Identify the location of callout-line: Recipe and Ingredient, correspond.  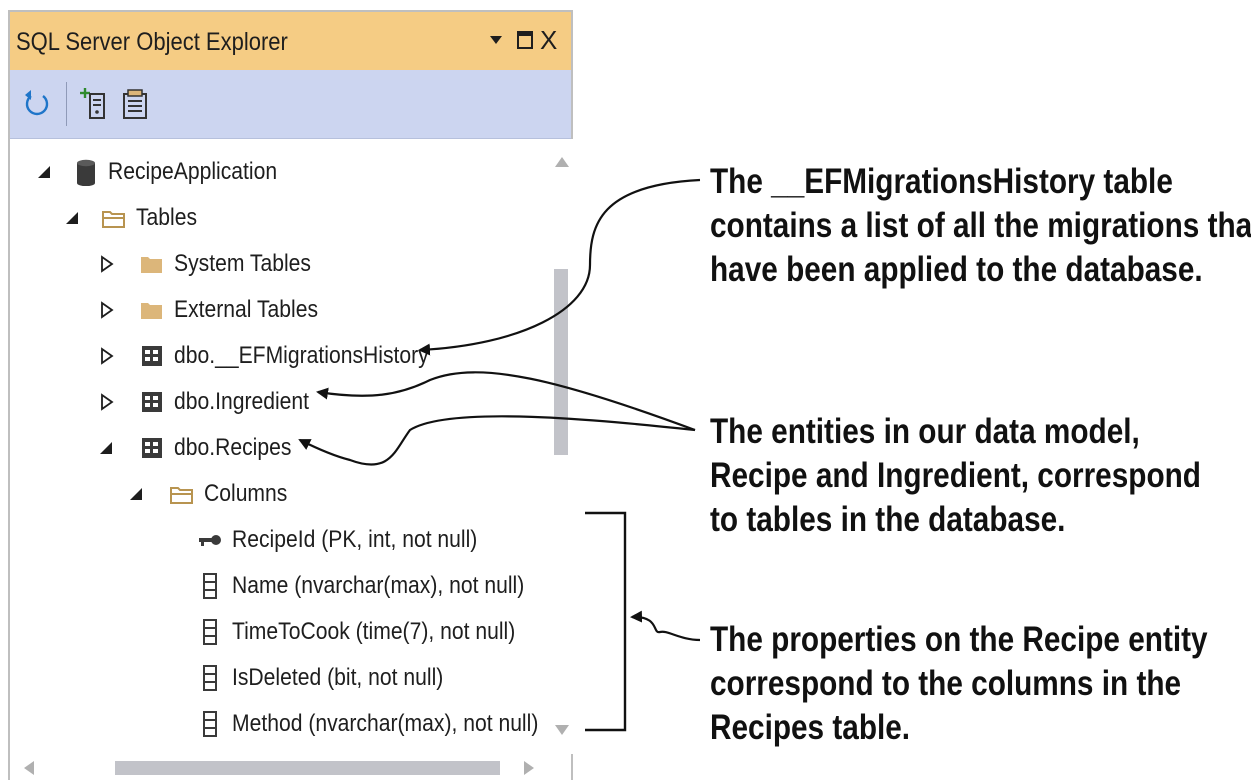
(955, 475).